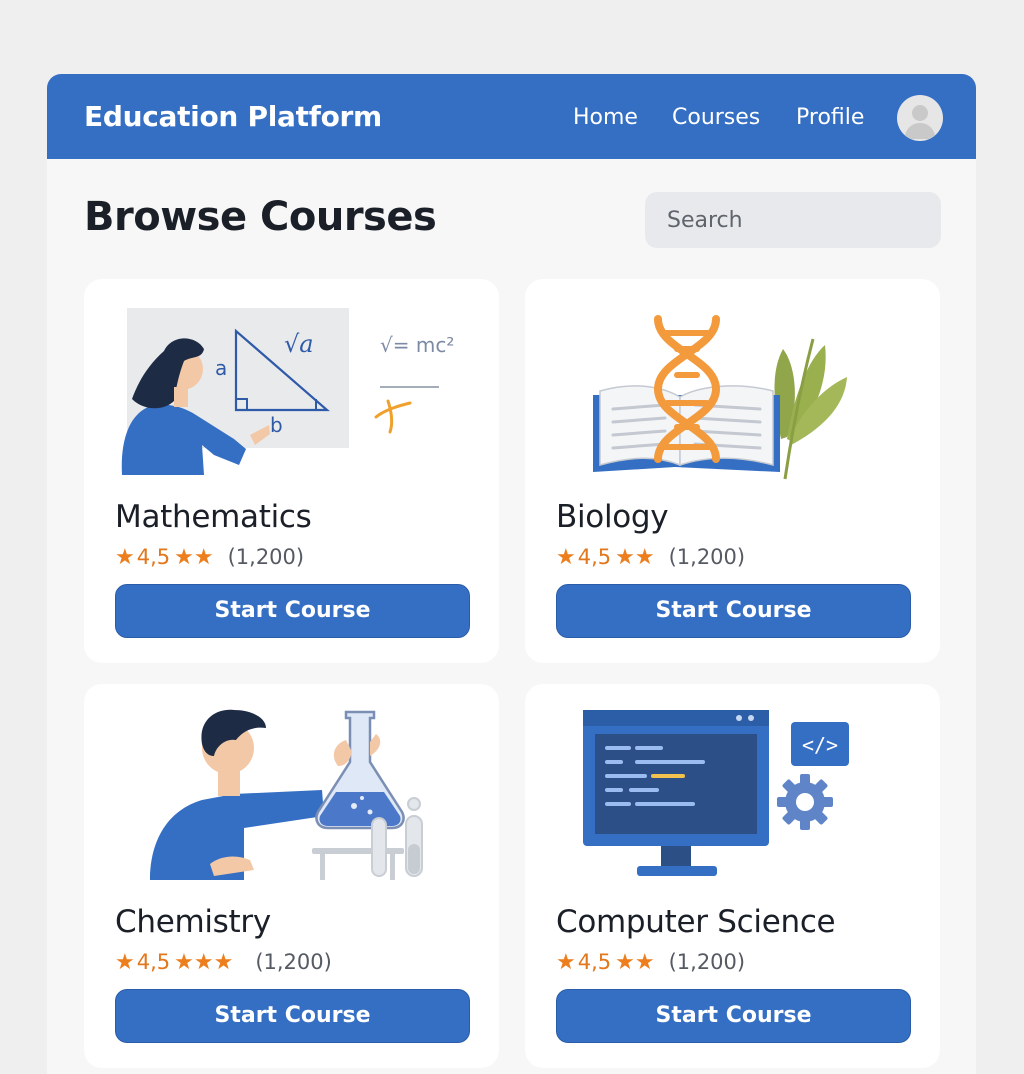 The image size is (1024, 1074). I want to click on brand-title: Education Platform, so click(233, 116).